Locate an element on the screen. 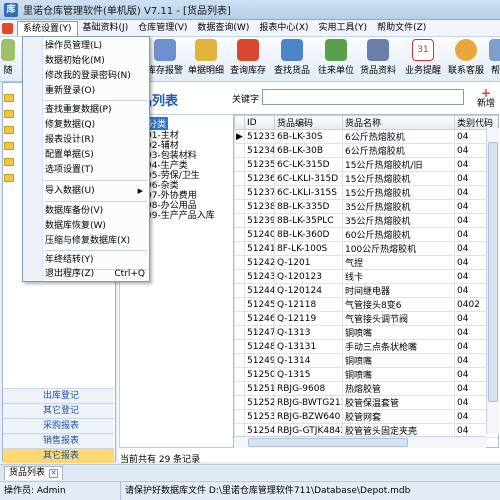  grid-vertical-scrollbar is located at coordinates (492, 281).